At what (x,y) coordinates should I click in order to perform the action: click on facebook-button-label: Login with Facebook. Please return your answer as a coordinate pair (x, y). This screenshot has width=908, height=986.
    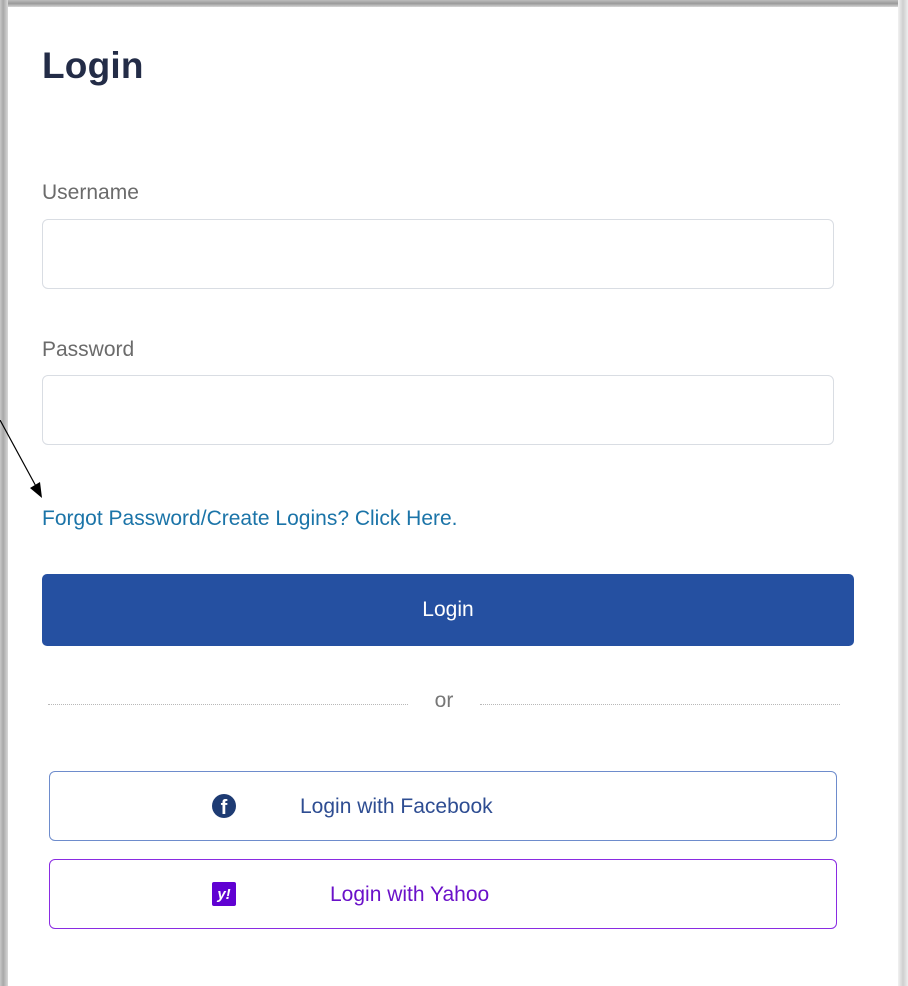
    Looking at the image, I should click on (396, 806).